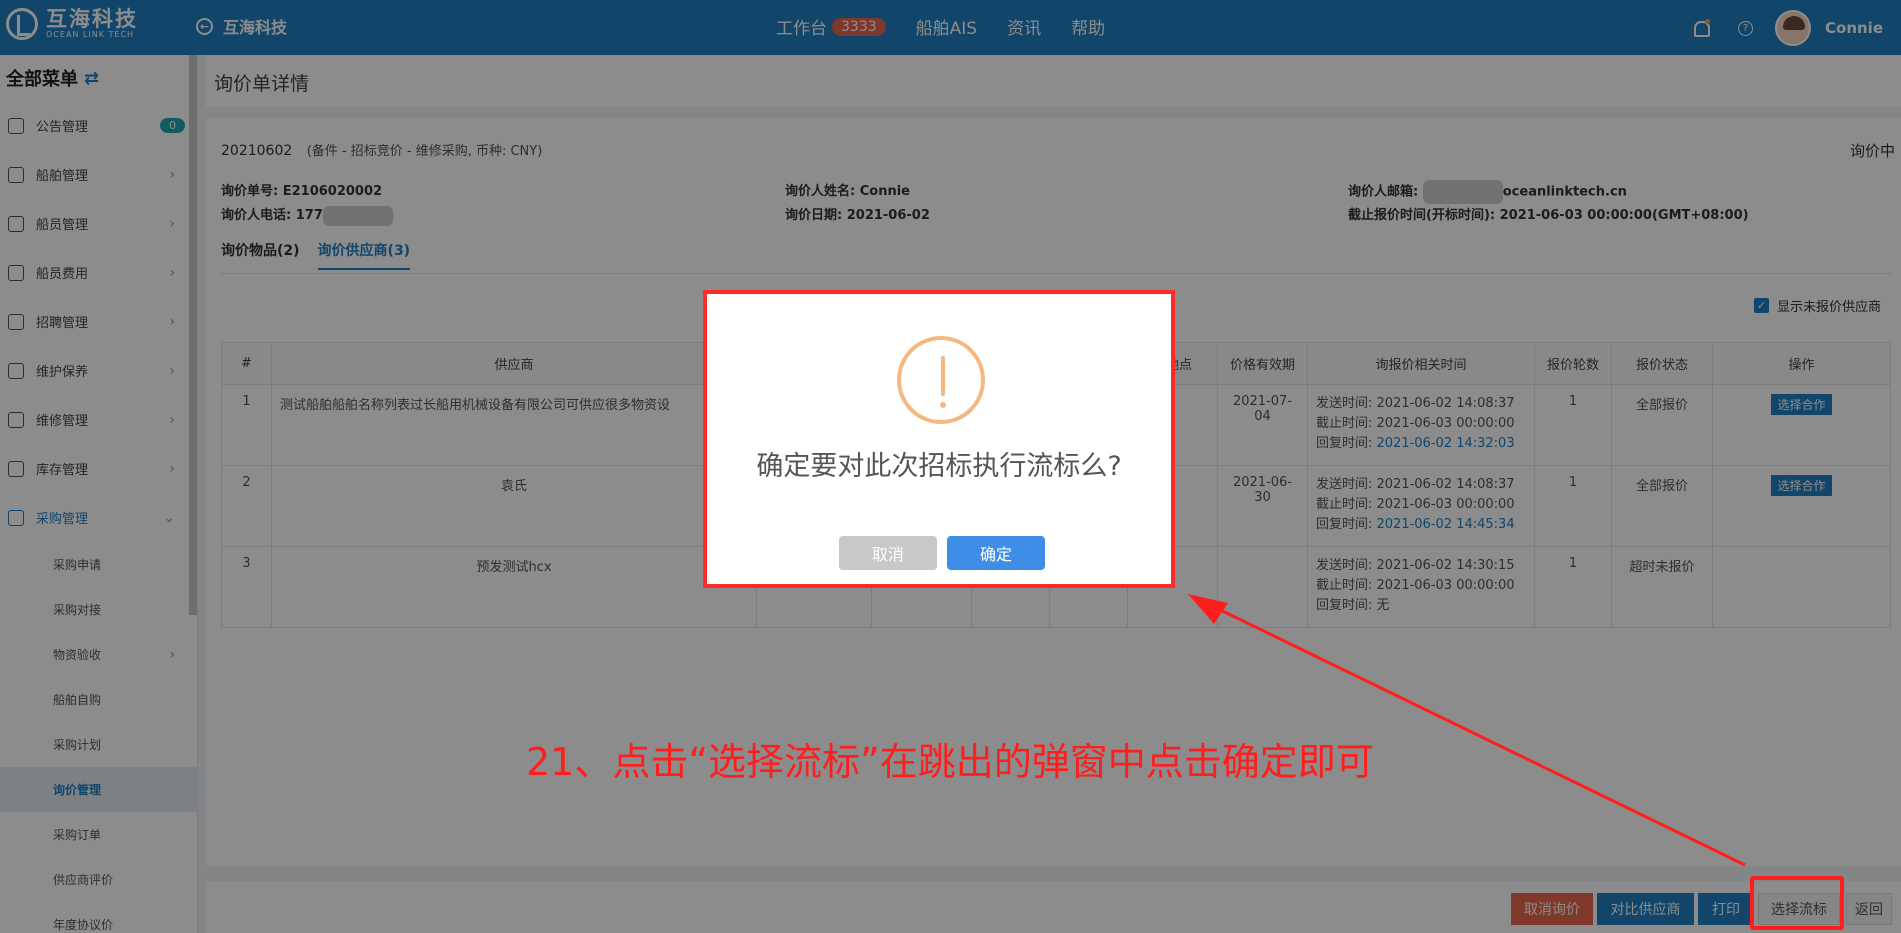  Describe the element at coordinates (1797, 903) in the screenshot. I see `annotation-highlight-box` at that location.